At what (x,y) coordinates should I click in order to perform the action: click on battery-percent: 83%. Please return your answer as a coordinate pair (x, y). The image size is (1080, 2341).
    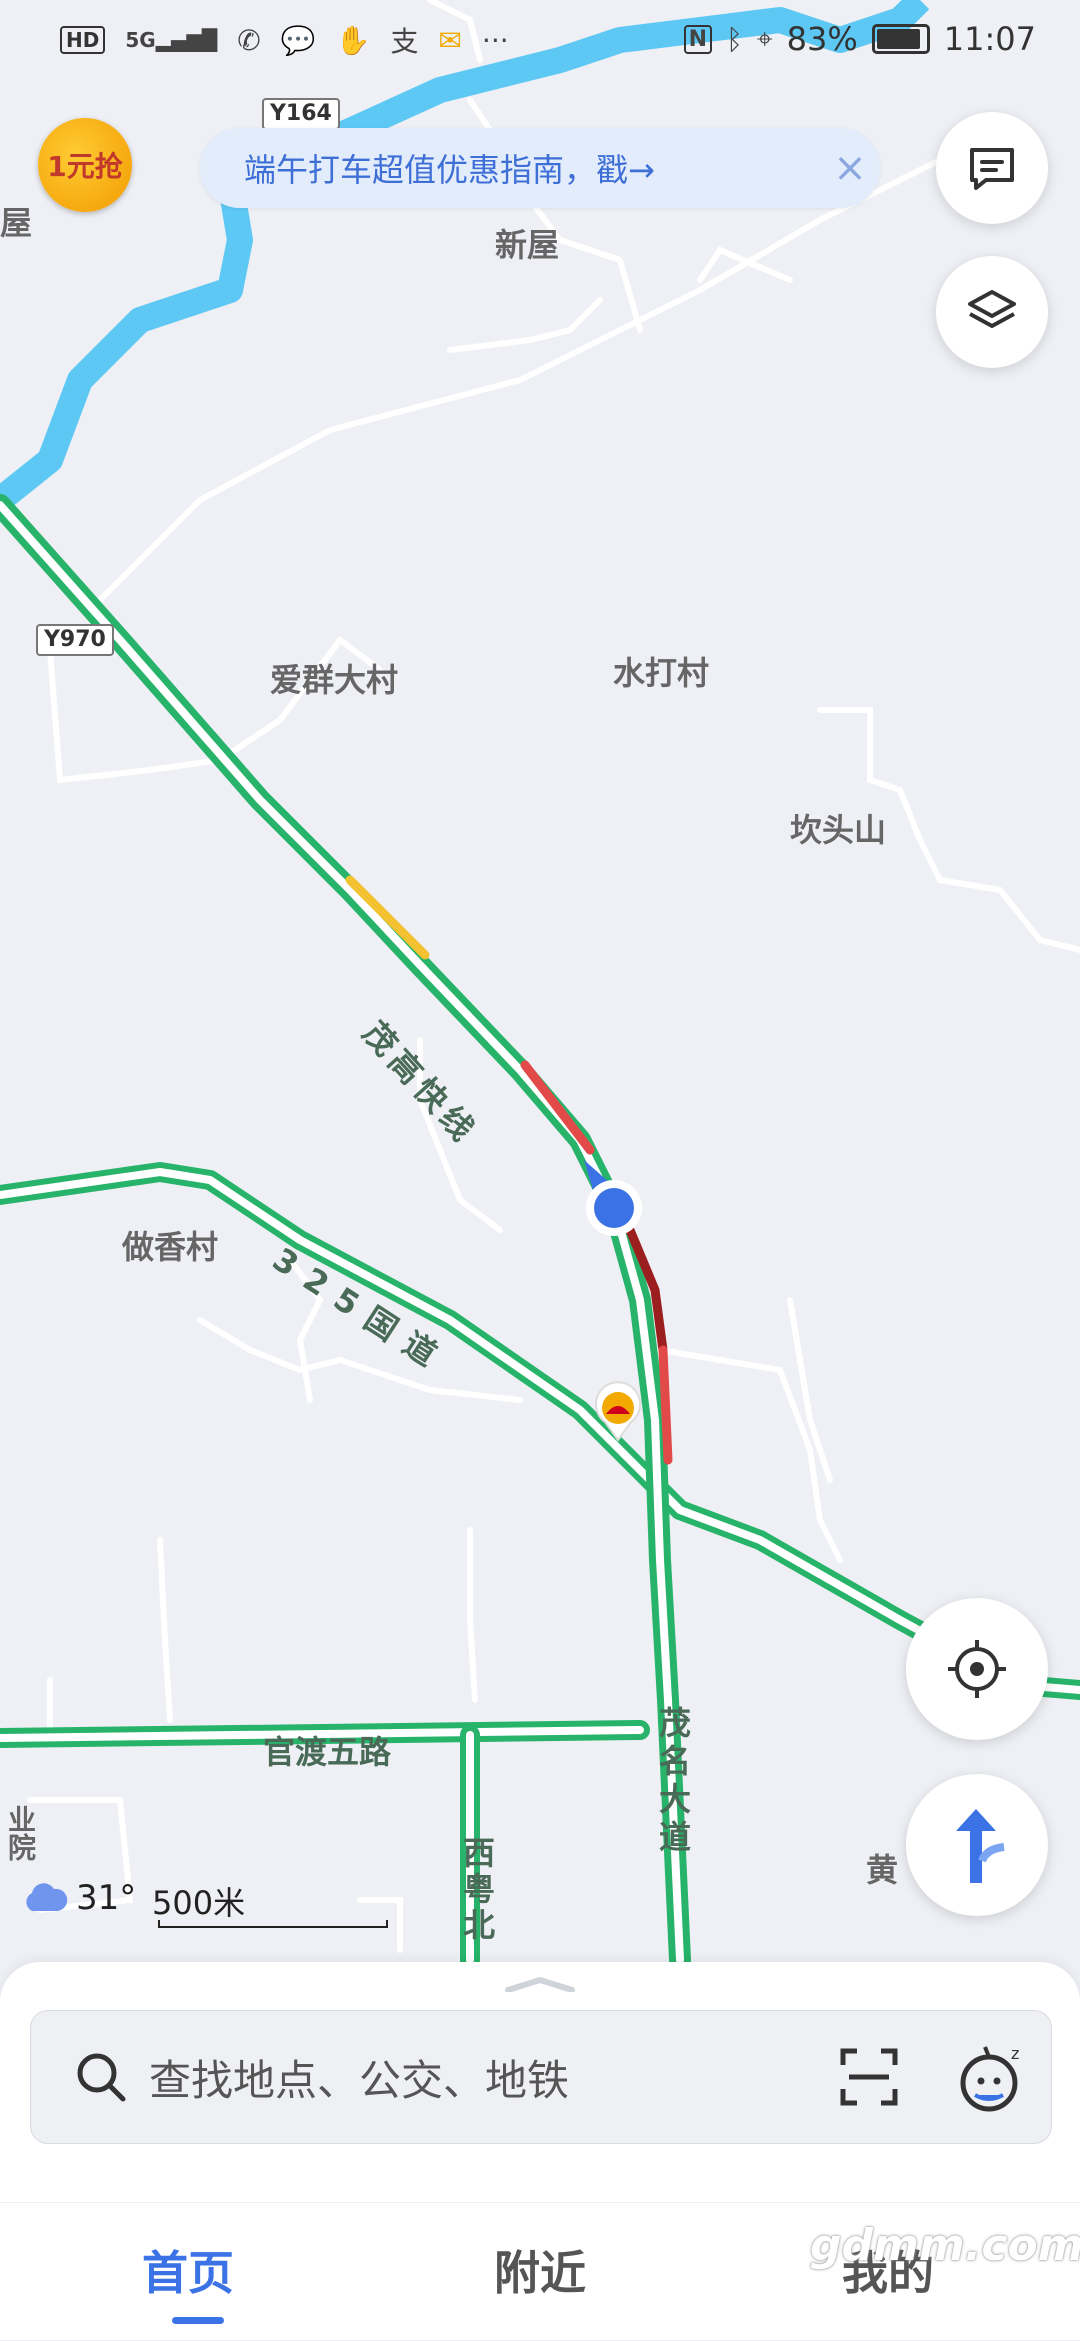
    Looking at the image, I should click on (822, 39).